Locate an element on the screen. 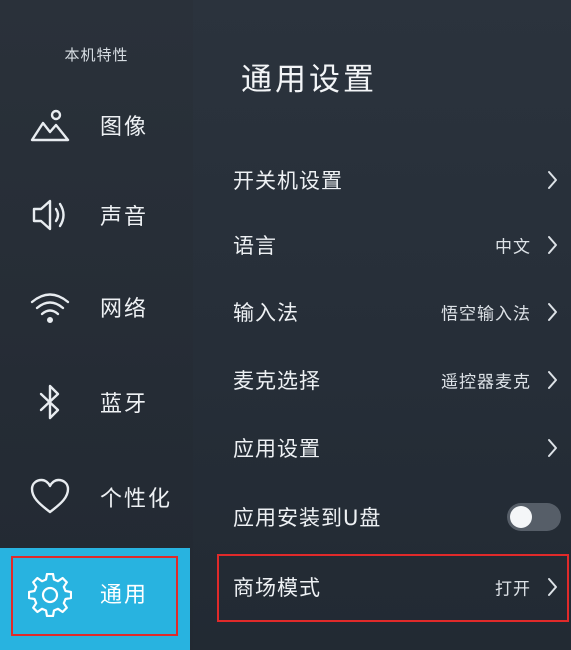  sidebar-item-general: 通用 is located at coordinates (95, 599).